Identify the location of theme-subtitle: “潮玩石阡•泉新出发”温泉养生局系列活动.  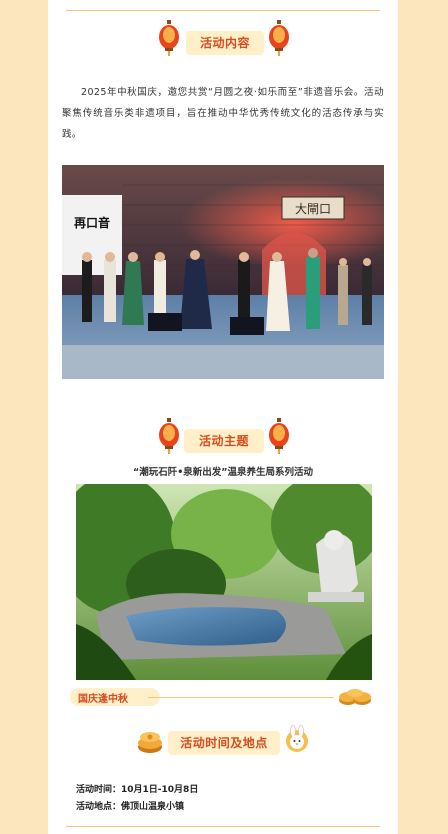
(223, 472).